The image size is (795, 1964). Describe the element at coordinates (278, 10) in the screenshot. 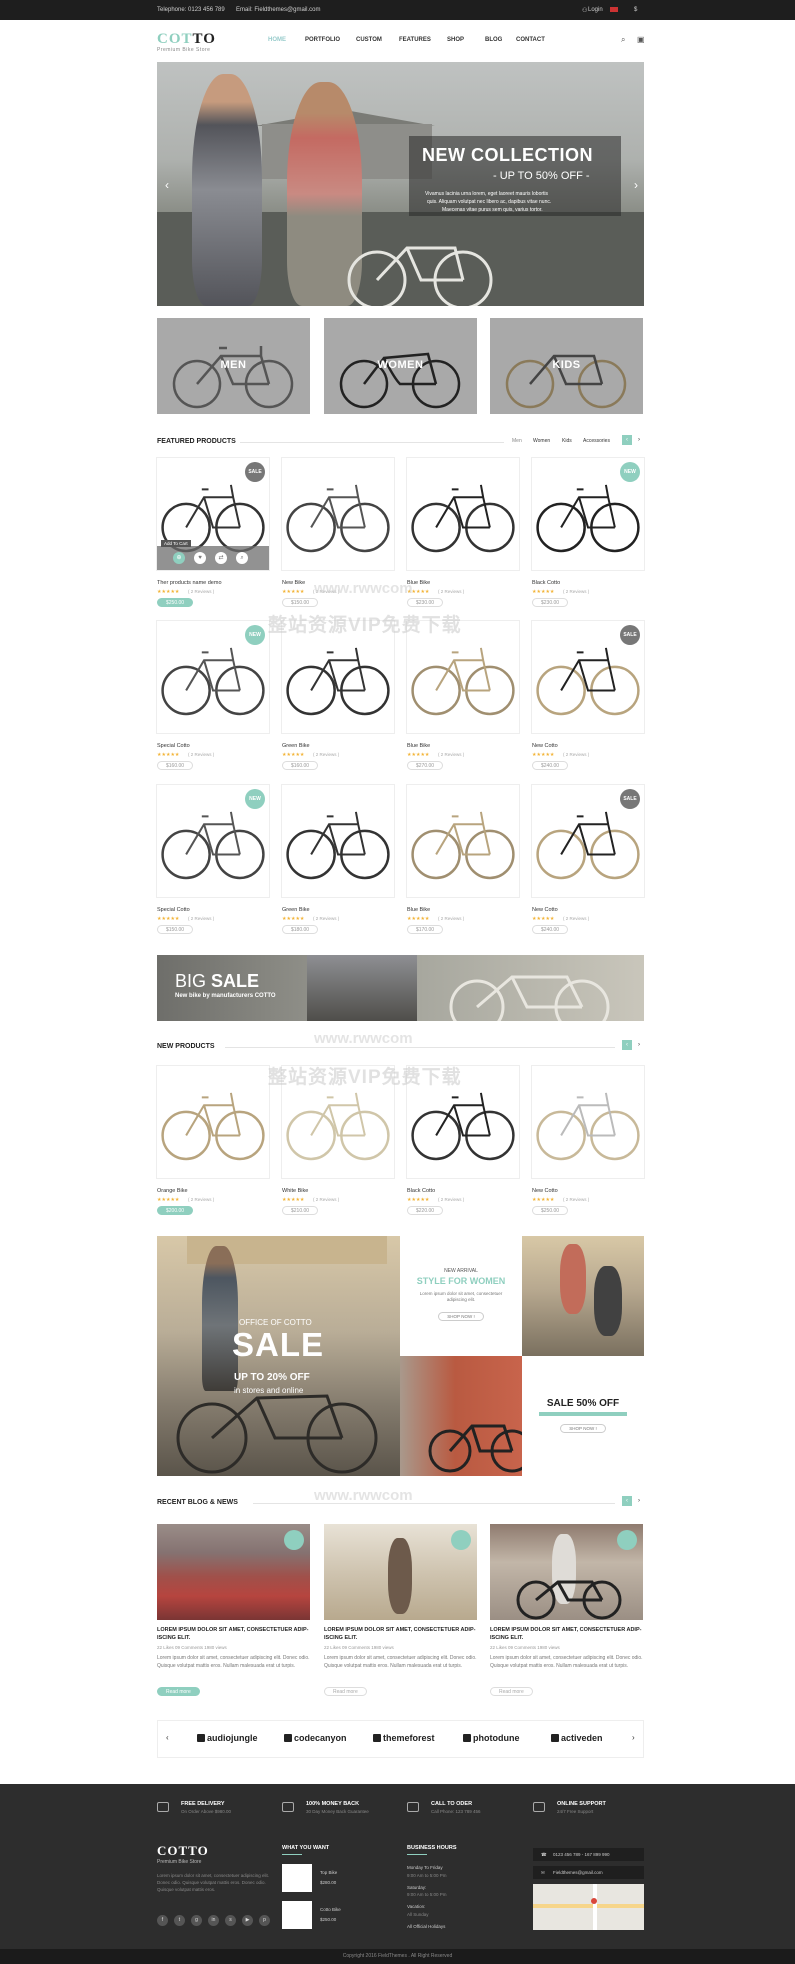

I see `topbar-email: Email: Fieldthemes@gmail.com` at that location.